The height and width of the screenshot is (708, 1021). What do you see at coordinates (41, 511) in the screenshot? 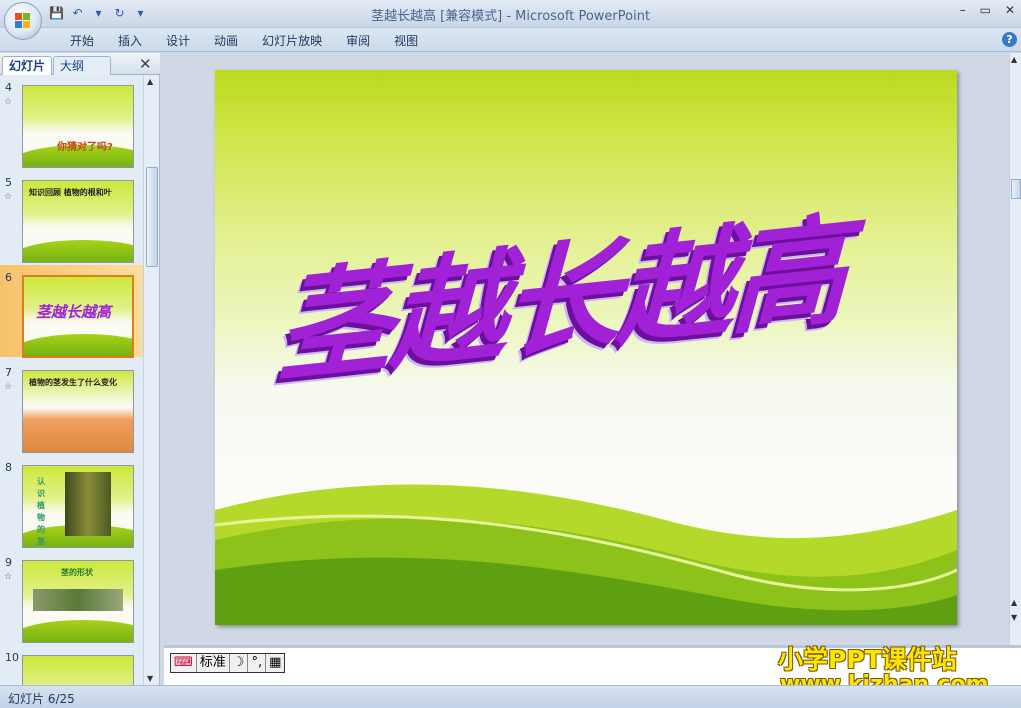
I see `thumbnail-title: 认识植物的茎` at bounding box center [41, 511].